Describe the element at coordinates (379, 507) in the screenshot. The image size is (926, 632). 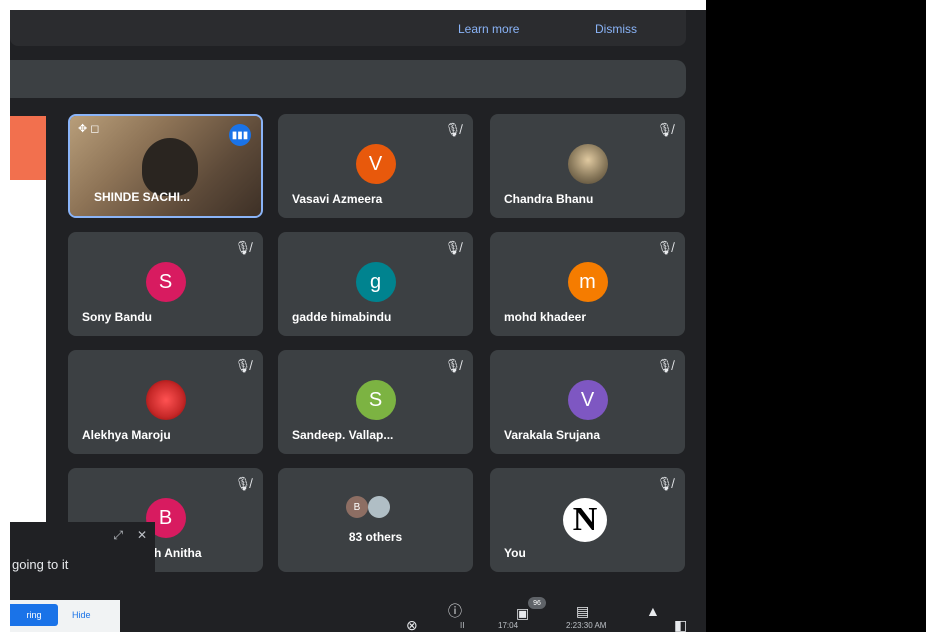
I see `others-avatar-photo` at that location.